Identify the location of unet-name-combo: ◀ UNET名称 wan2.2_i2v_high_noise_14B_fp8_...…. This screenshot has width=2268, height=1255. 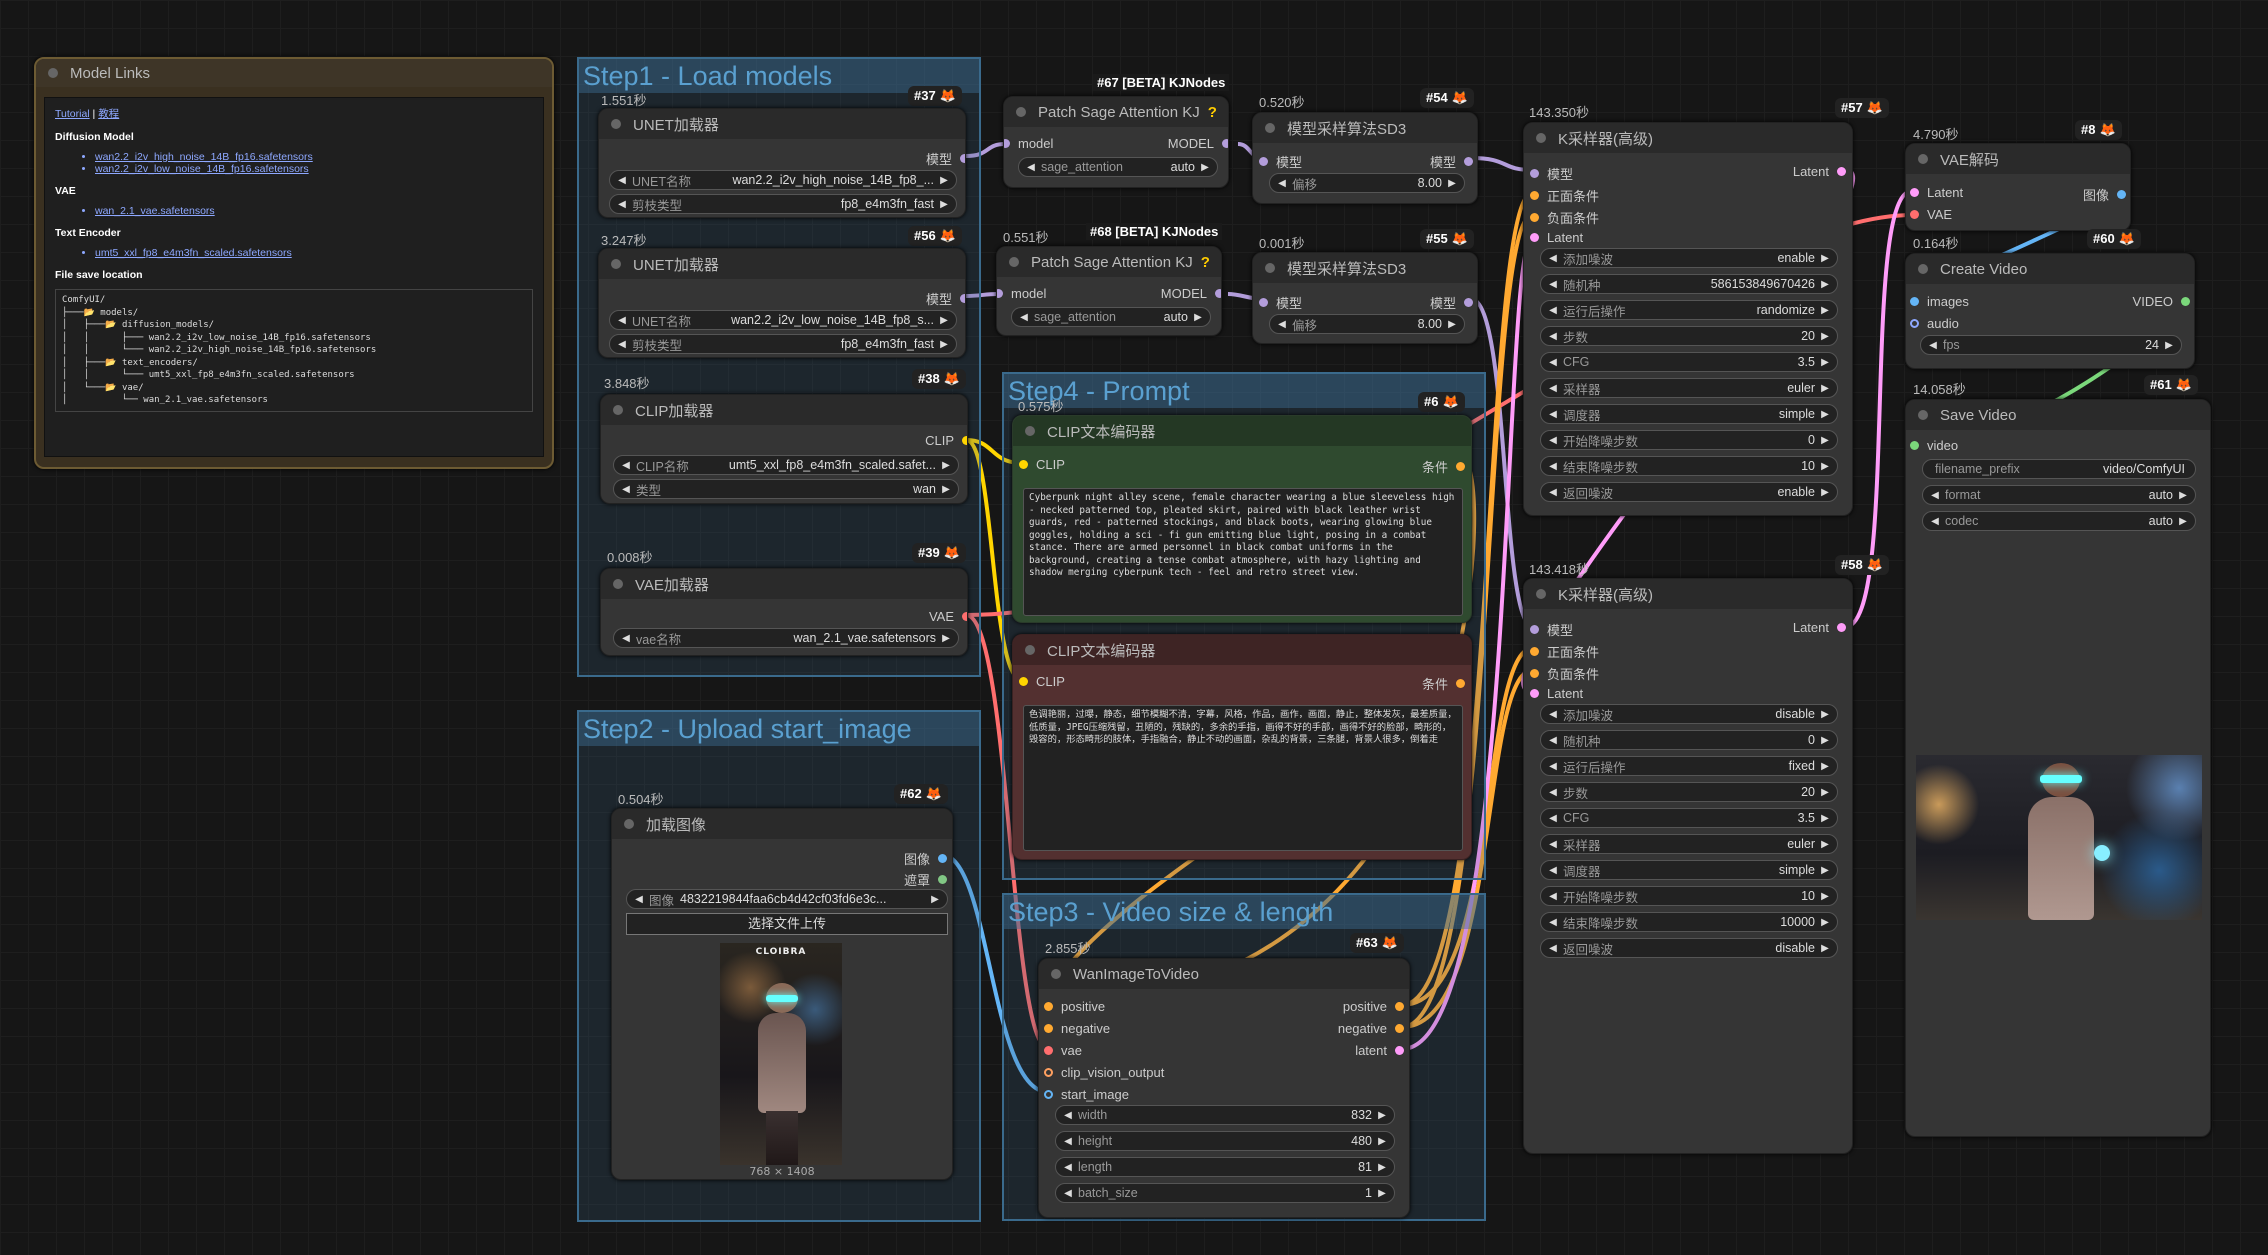
(783, 180).